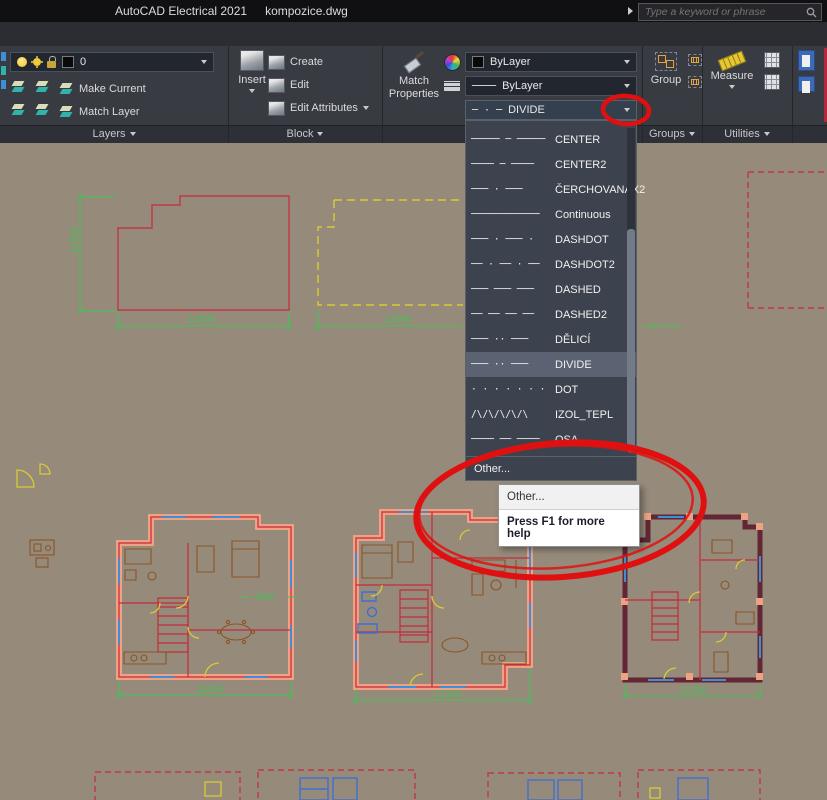 This screenshot has height=800, width=827. Describe the element at coordinates (551, 62) in the screenshot. I see `color-select: ByLayer` at that location.